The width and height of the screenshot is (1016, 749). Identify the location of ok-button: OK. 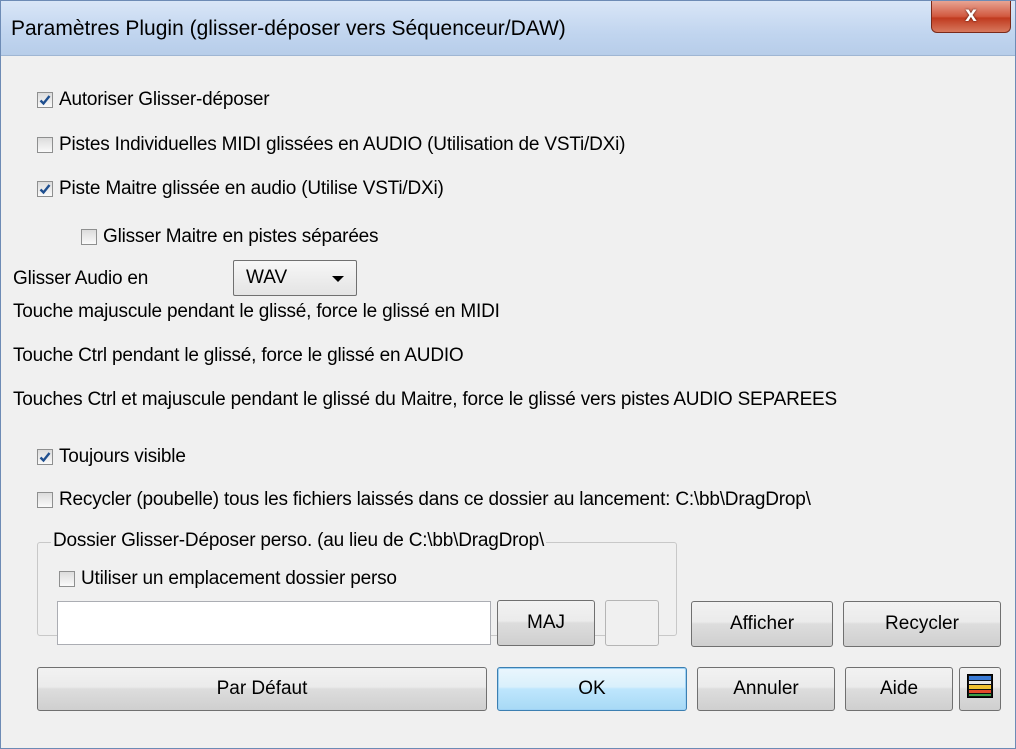
(592, 689).